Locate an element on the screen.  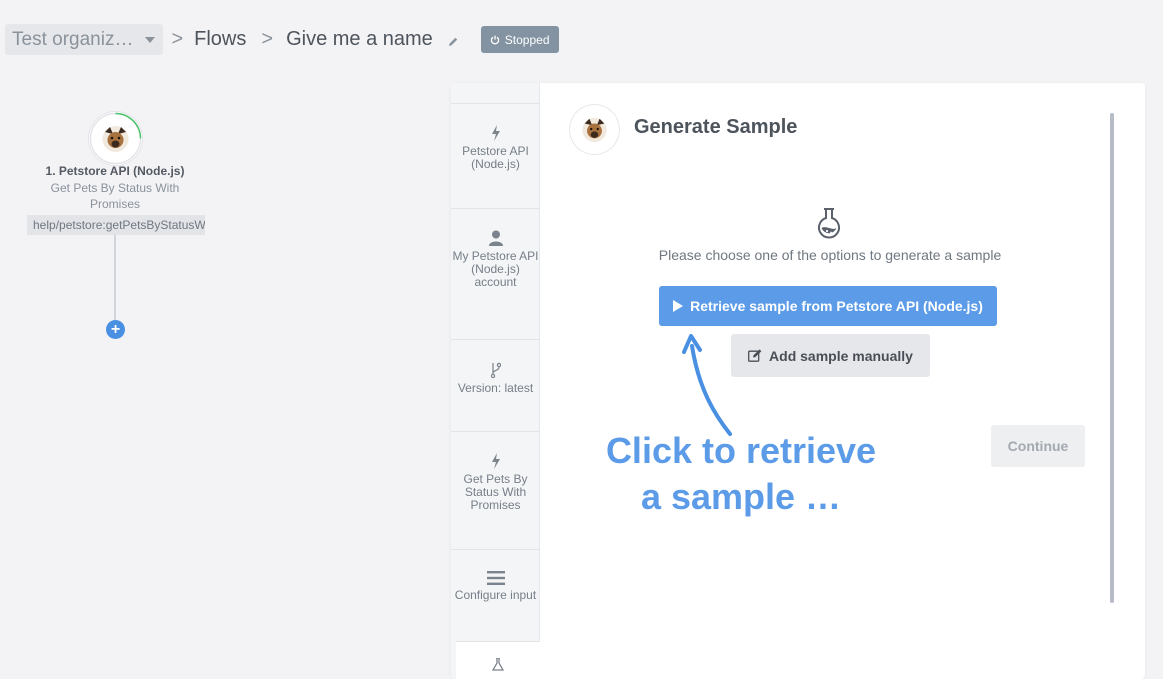
menu-icon is located at coordinates (495, 578).